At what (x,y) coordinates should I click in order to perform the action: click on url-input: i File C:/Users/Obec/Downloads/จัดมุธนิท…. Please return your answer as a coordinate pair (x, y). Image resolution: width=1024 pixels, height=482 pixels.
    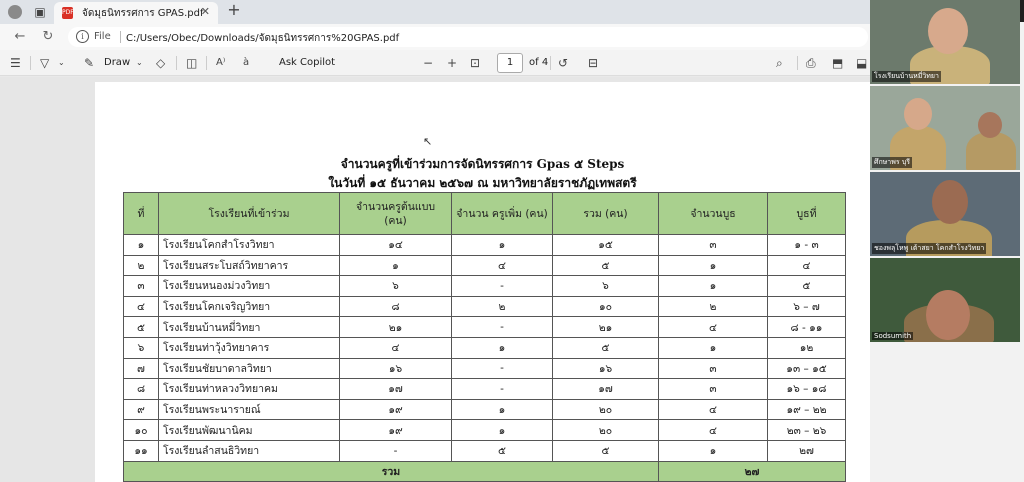
    Looking at the image, I should click on (468, 37).